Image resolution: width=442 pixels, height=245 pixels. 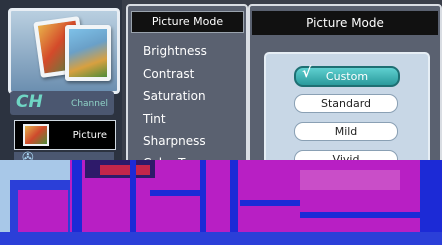 I want to click on option-standard-label: Standard, so click(x=346, y=103).